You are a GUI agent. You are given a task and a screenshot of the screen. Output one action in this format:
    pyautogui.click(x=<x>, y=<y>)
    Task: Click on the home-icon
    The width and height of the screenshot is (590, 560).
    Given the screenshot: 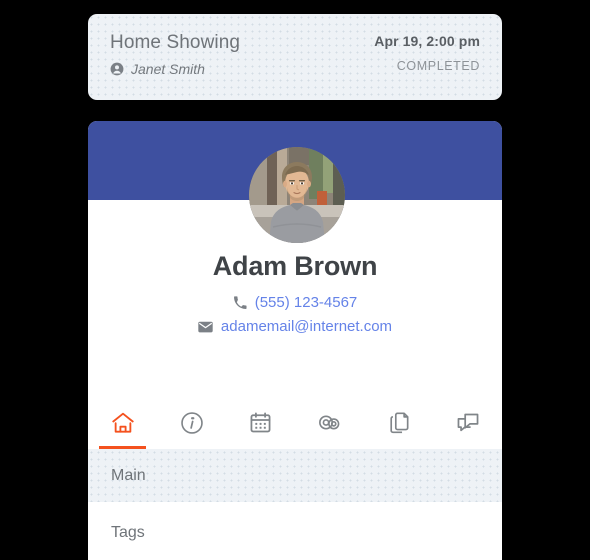 What is the action you would take?
    pyautogui.click(x=122, y=422)
    